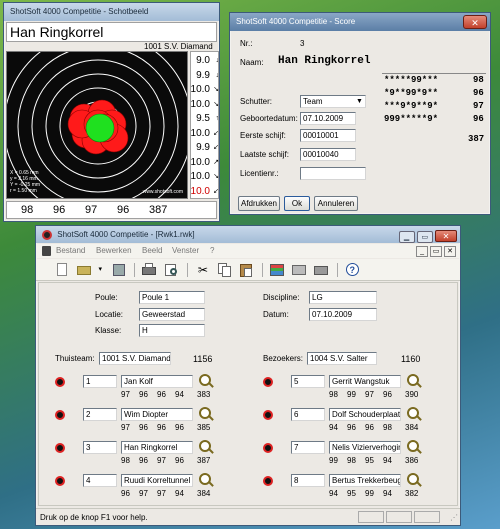 This screenshot has height=529, width=500. I want to click on shot-direction-icon: ↙, so click(216, 133).